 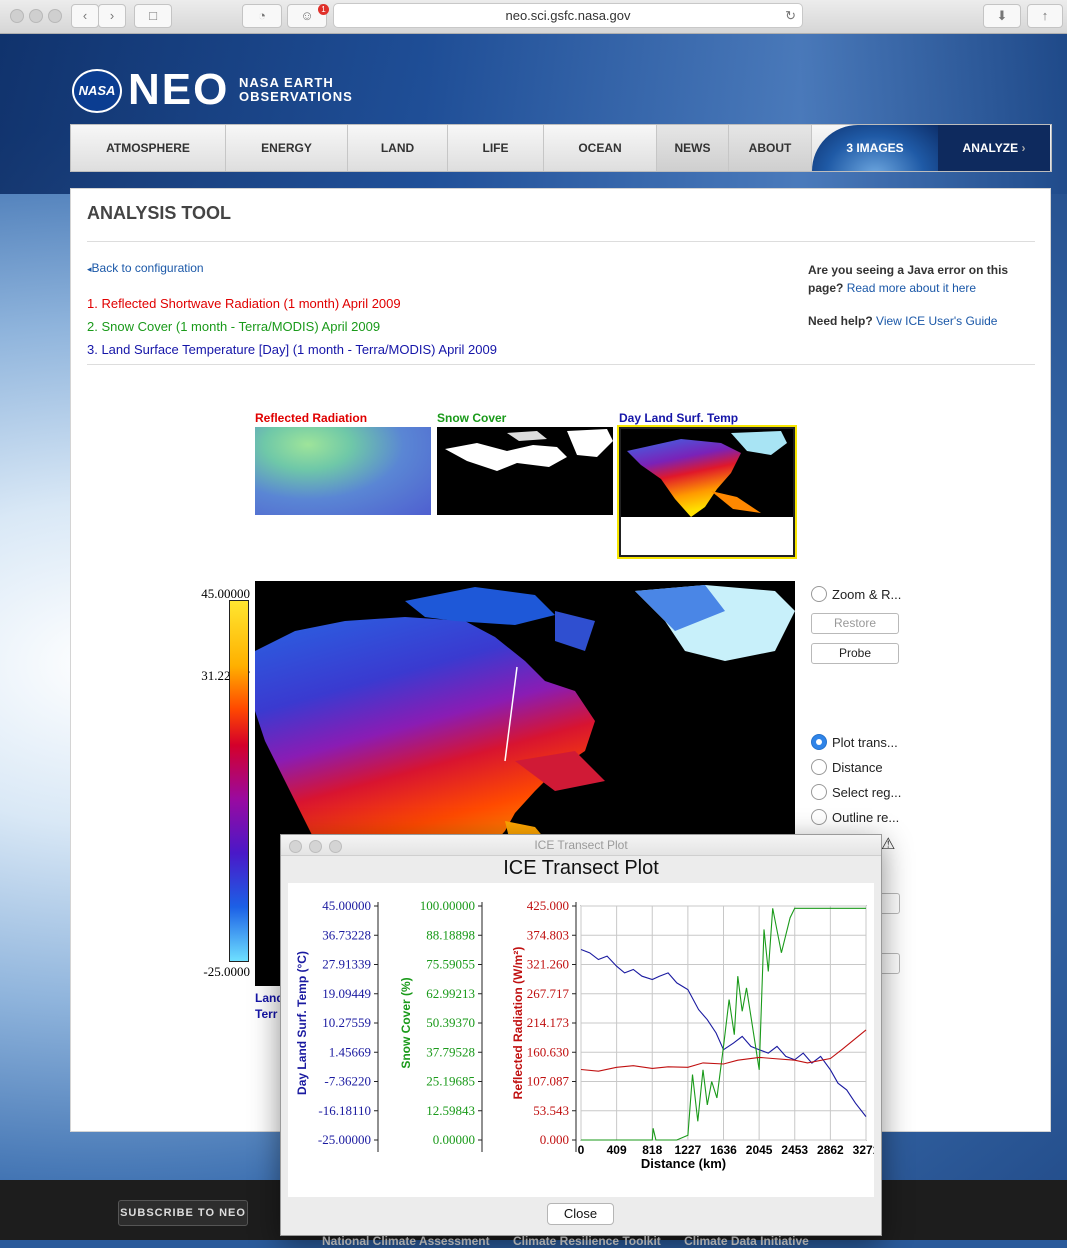 I want to click on thumb-temp-selected, so click(x=707, y=492).